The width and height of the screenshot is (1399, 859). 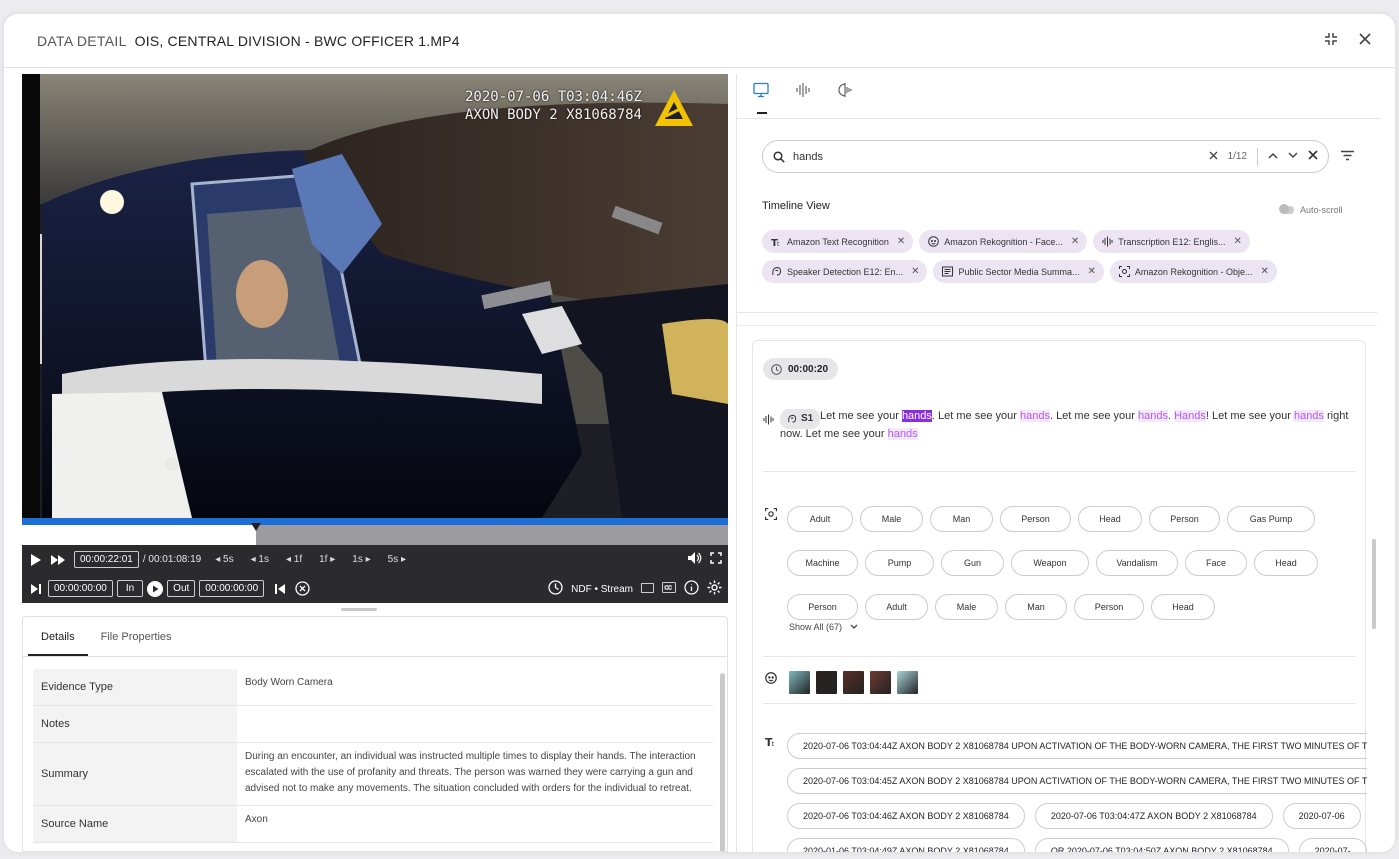 What do you see at coordinates (1003, 241) in the screenshot?
I see `engine-chip: Amazon Rekognition - Face... ✕` at bounding box center [1003, 241].